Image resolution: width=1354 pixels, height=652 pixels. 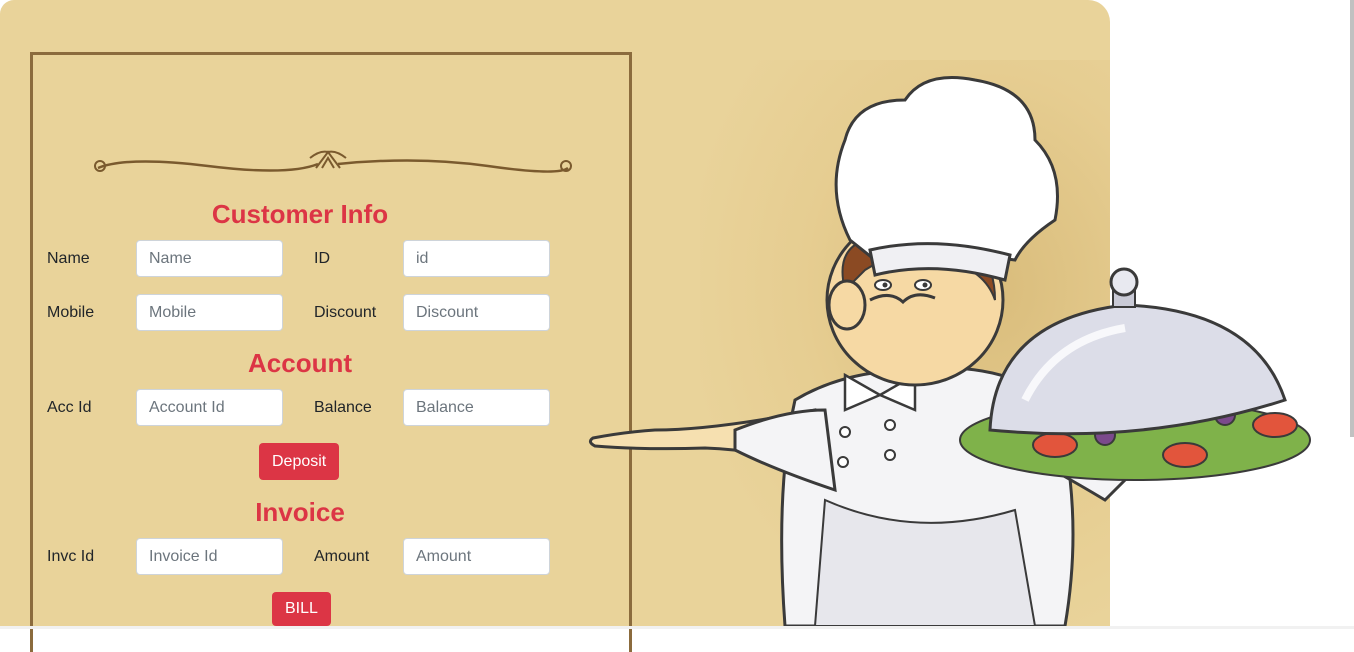 What do you see at coordinates (476, 258) in the screenshot?
I see `id-input` at bounding box center [476, 258].